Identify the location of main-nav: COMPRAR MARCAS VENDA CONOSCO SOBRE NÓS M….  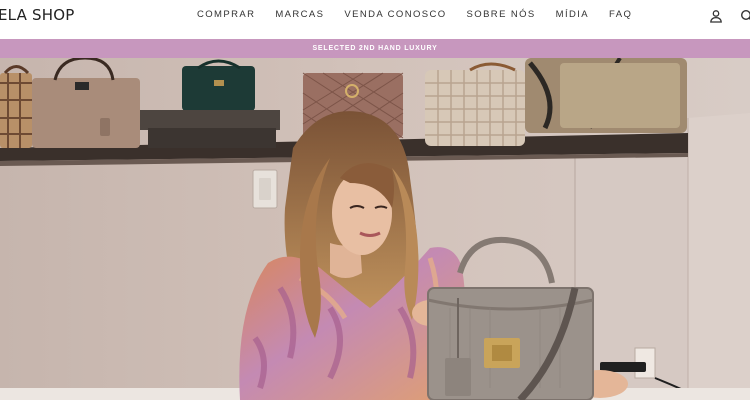
(424, 15).